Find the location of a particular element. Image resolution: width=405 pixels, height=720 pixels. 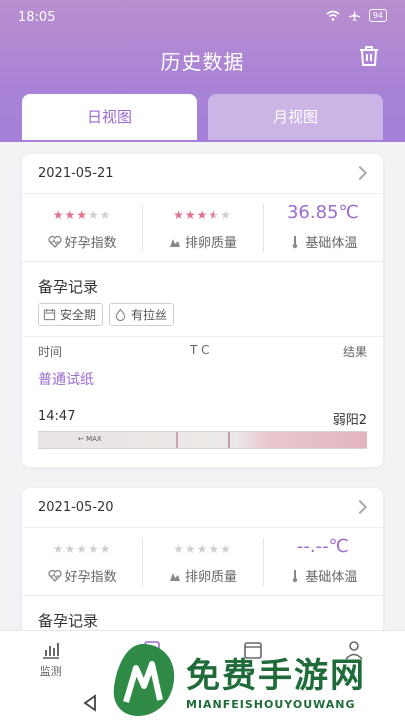

watermark-text: 免费手游网 is located at coordinates (276, 676).